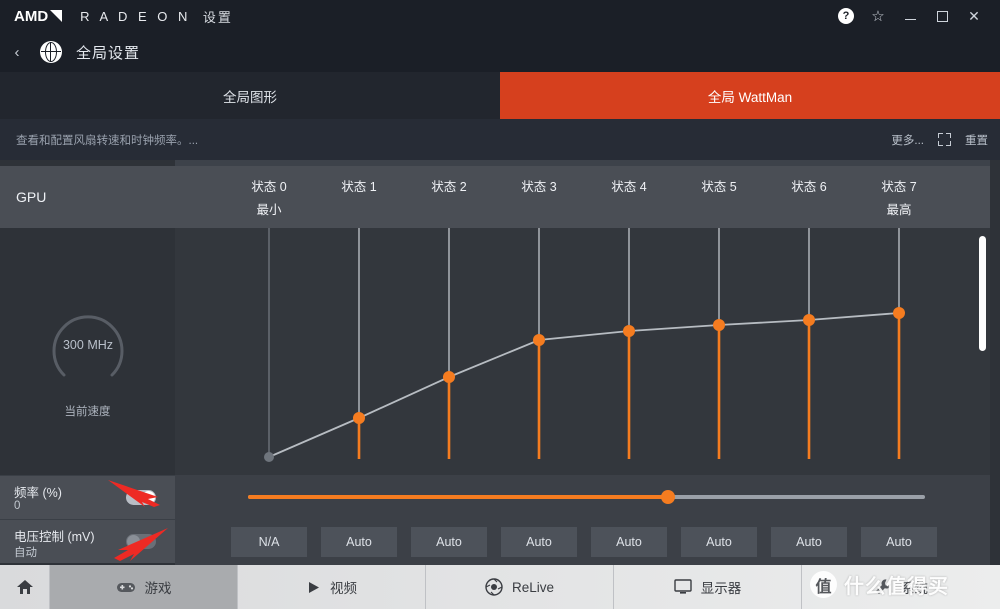  I want to click on title-bar: AMD R A D E O N 设置 ? ☆ ✕, so click(500, 16).